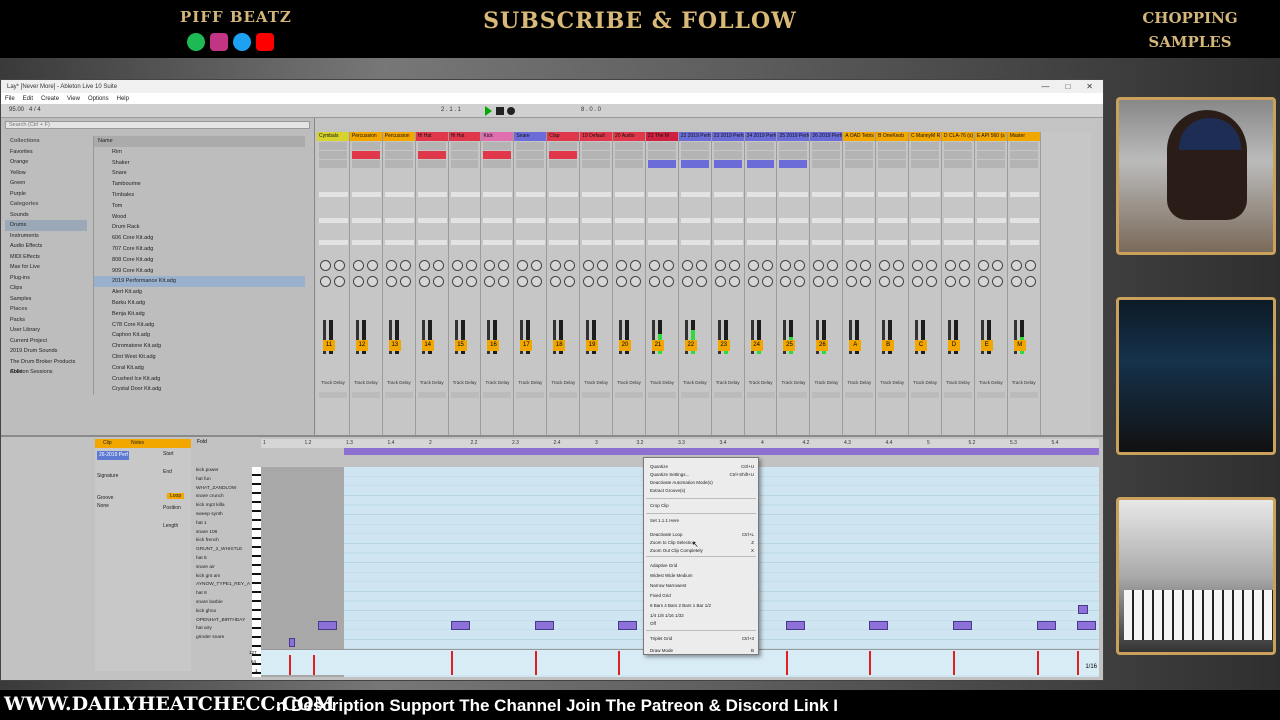 This screenshot has height=720, width=1280. What do you see at coordinates (953, 345) in the screenshot?
I see `track-activator: D` at bounding box center [953, 345].